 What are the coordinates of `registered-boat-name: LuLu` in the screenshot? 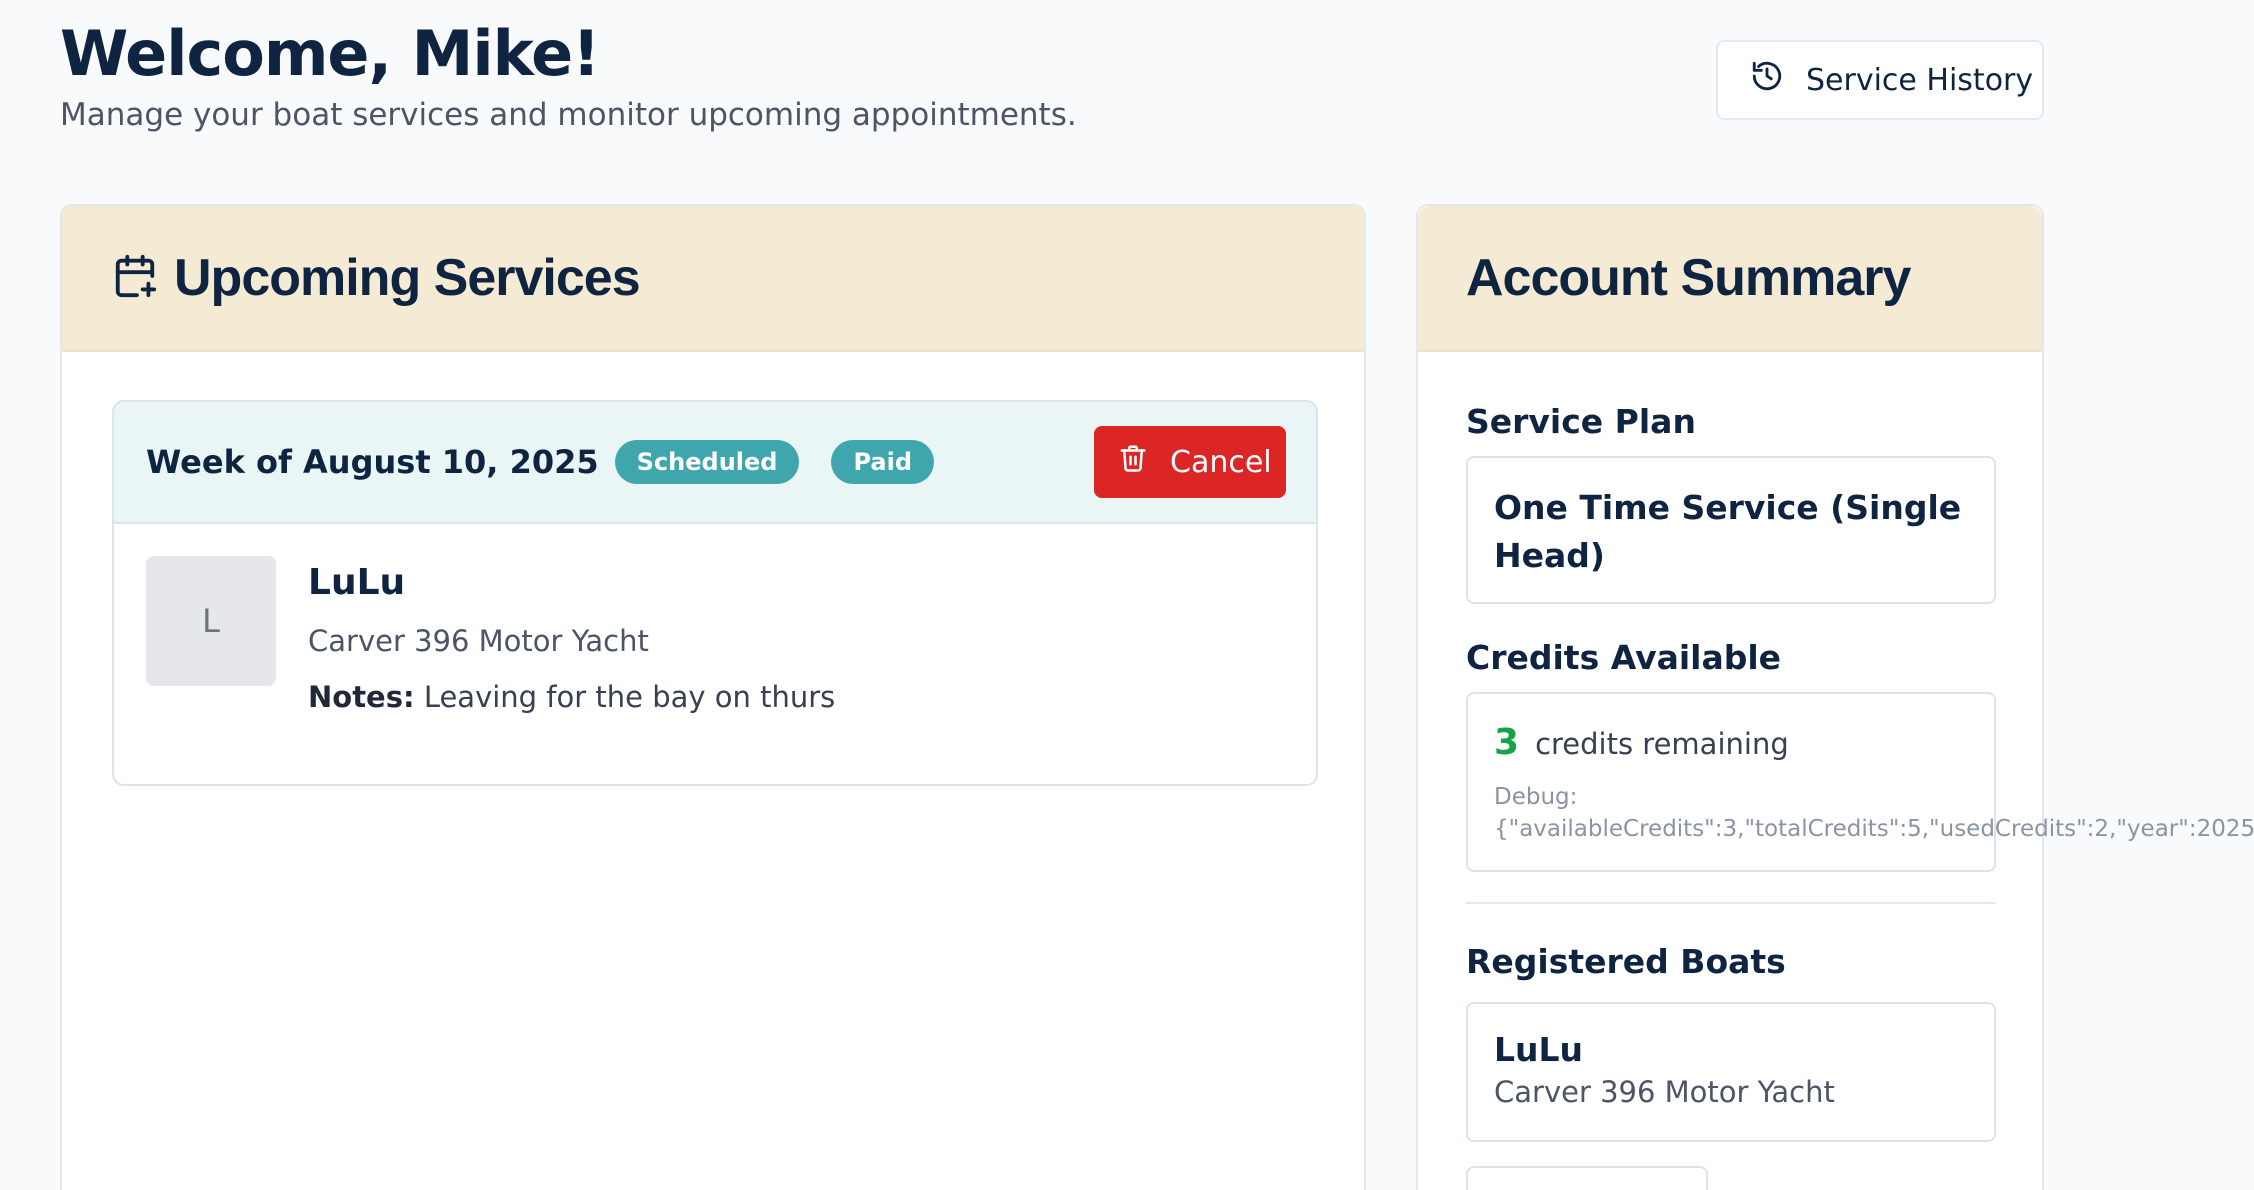 It's located at (1539, 1049).